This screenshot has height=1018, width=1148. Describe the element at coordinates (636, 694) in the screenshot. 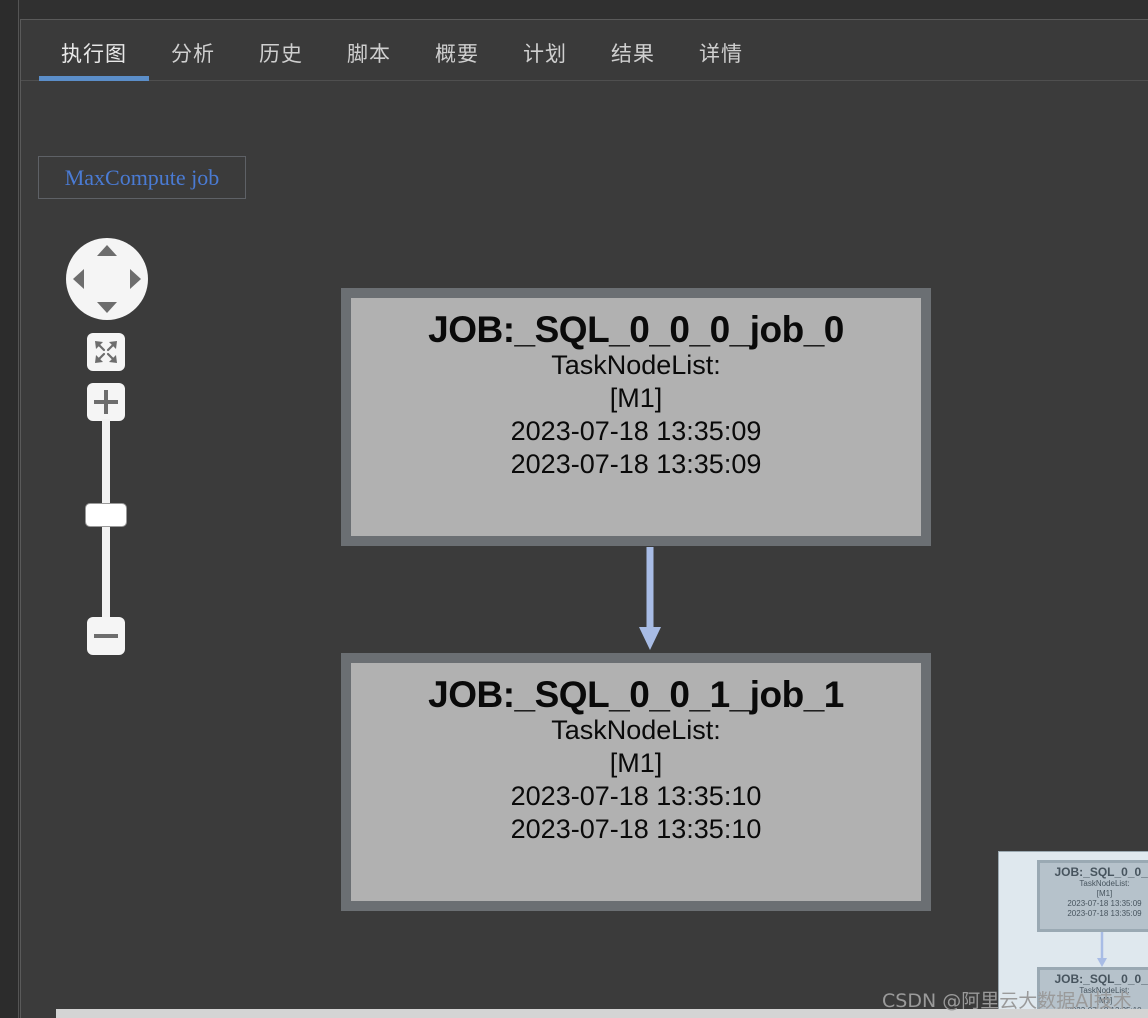

I see `graph-node-title: JOB:_SQL_0_0_1_job_1` at that location.